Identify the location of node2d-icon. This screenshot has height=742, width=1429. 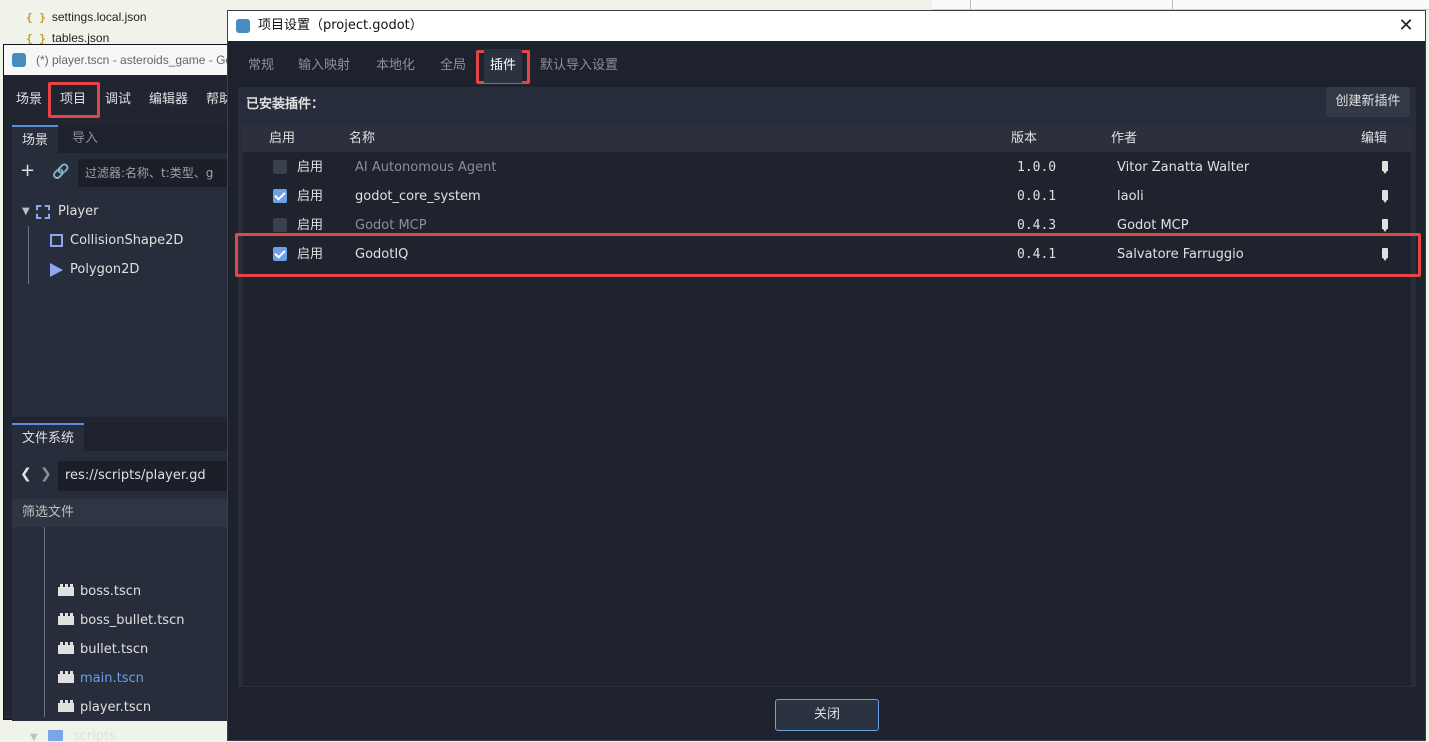
(43, 212).